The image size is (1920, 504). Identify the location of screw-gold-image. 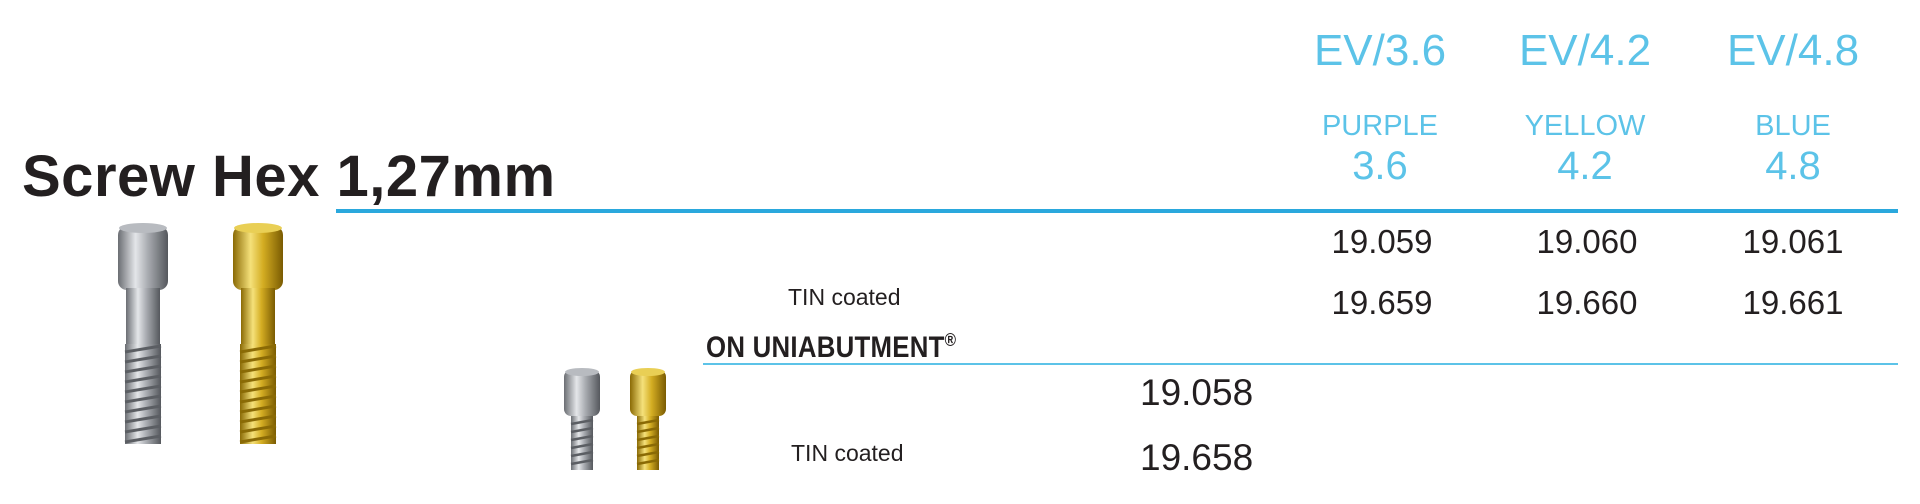
(258, 333).